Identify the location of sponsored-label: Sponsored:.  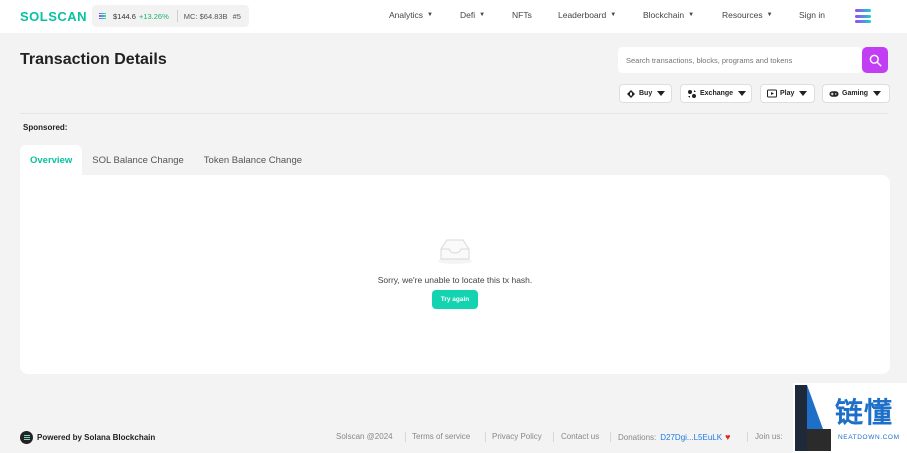
(45, 127).